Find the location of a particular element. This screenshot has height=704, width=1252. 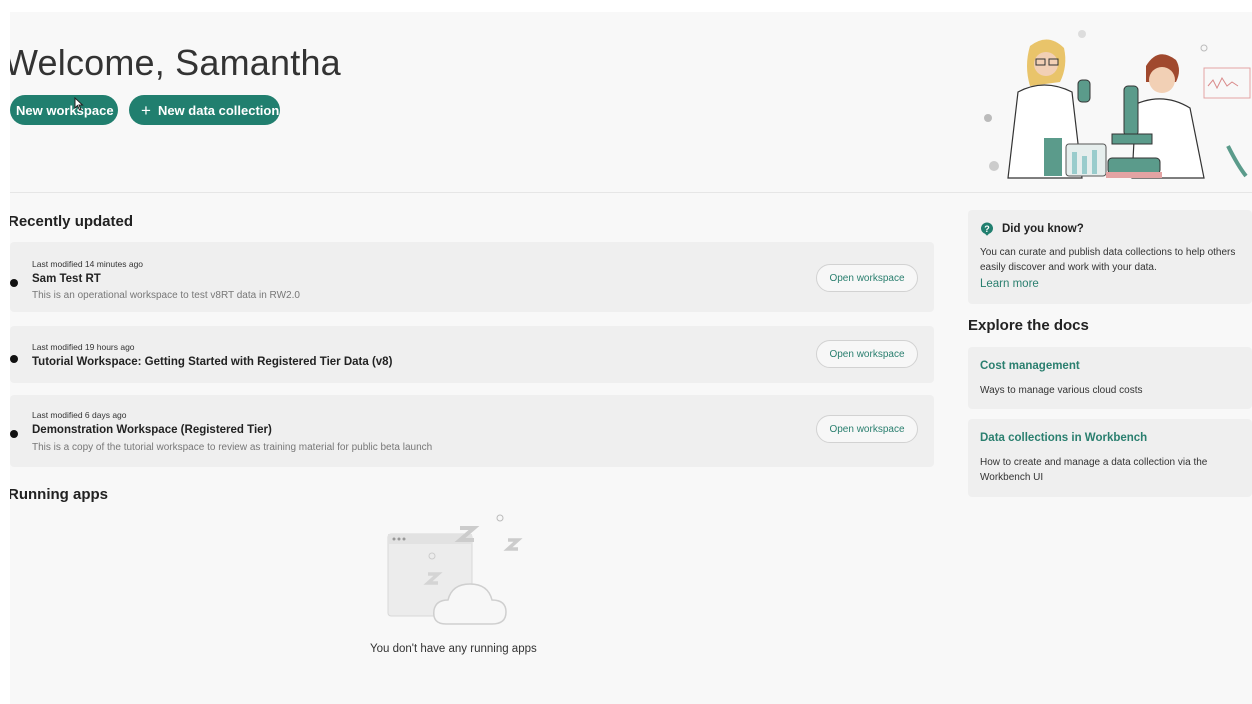

mouse-cursor-icon is located at coordinates (79, 104).